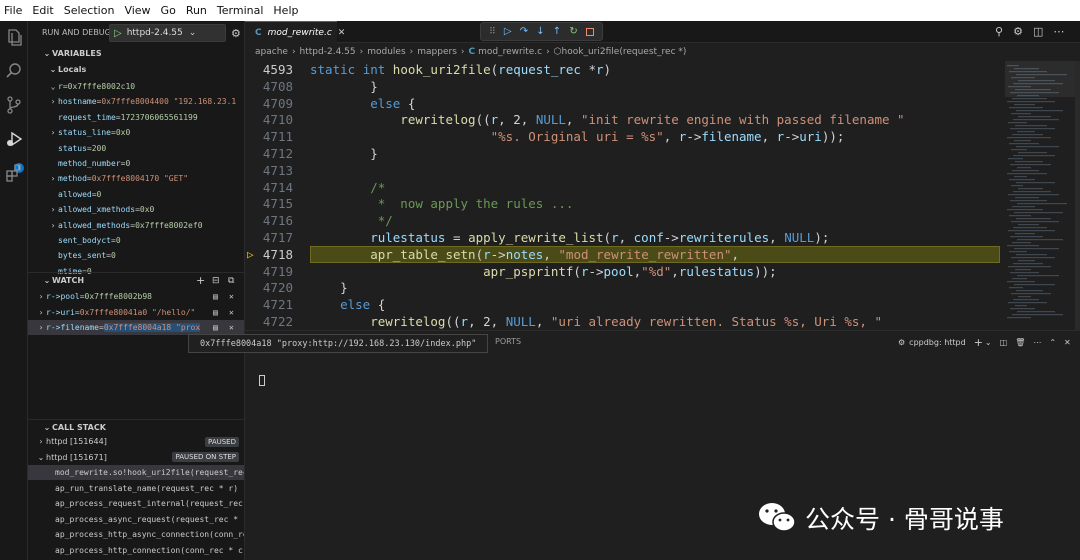 Image resolution: width=1080 pixels, height=560 pixels. Describe the element at coordinates (625, 220) in the screenshot. I see `code-line: 4716 */` at that location.